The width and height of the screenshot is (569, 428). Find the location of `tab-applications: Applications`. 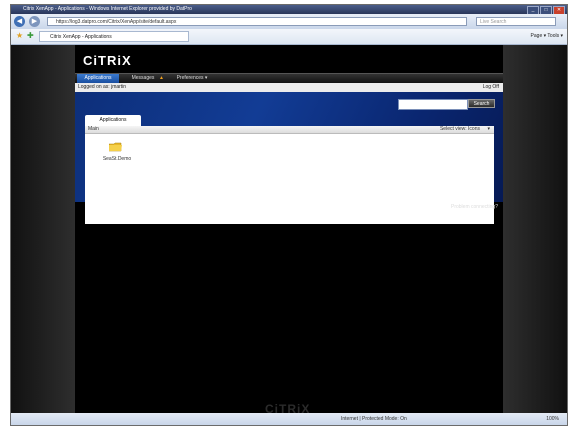

tab-applications: Applications is located at coordinates (98, 78).